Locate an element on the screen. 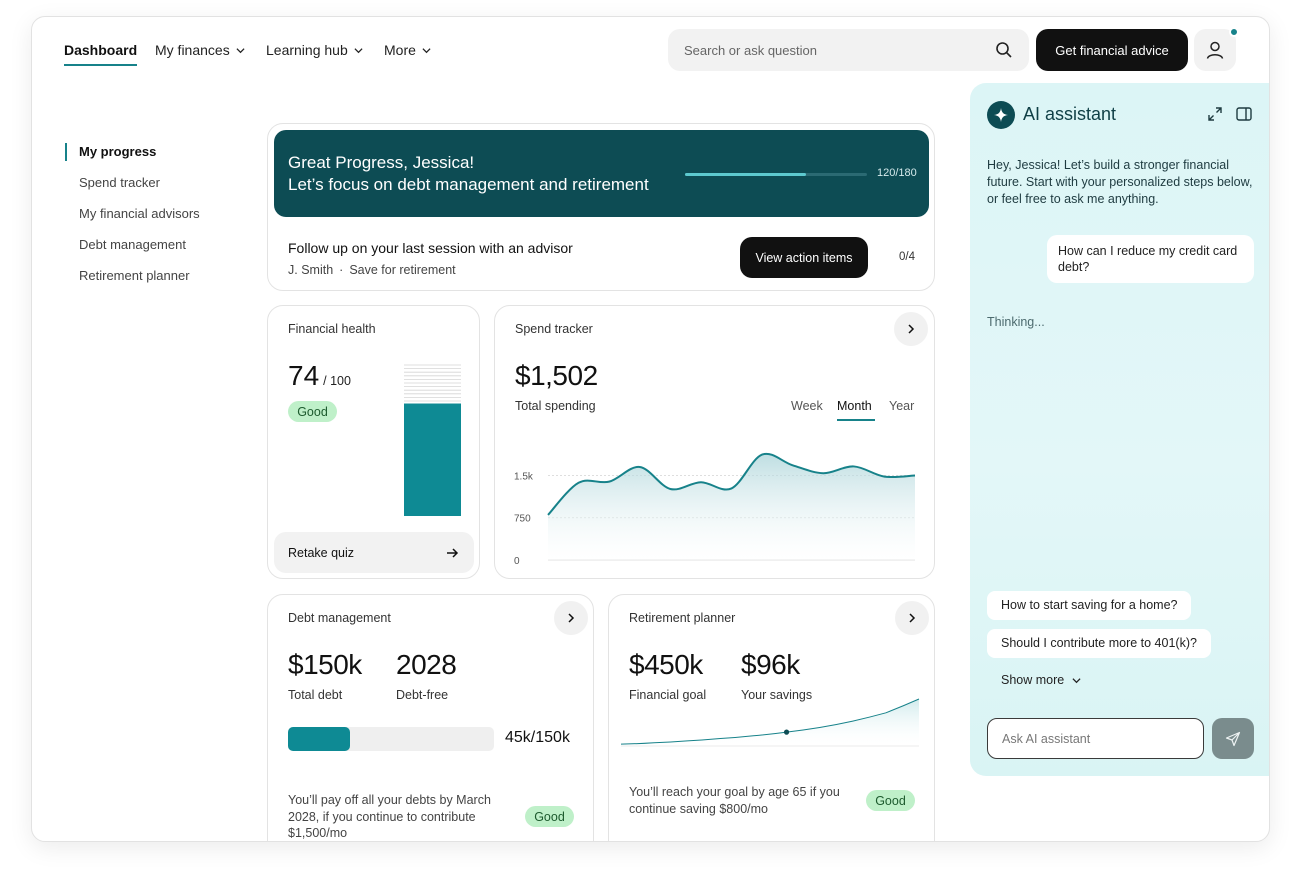 The width and height of the screenshot is (1302, 890). spend-y-tick-label: 1.5k is located at coordinates (524, 476).